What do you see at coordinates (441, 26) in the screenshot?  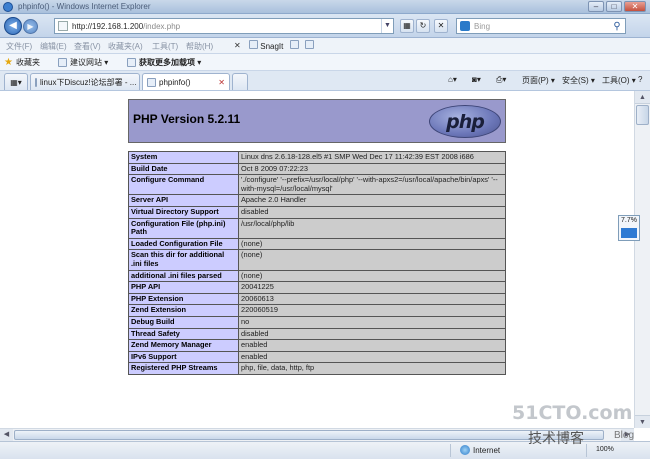 I see `stop-icon: ✕` at bounding box center [441, 26].